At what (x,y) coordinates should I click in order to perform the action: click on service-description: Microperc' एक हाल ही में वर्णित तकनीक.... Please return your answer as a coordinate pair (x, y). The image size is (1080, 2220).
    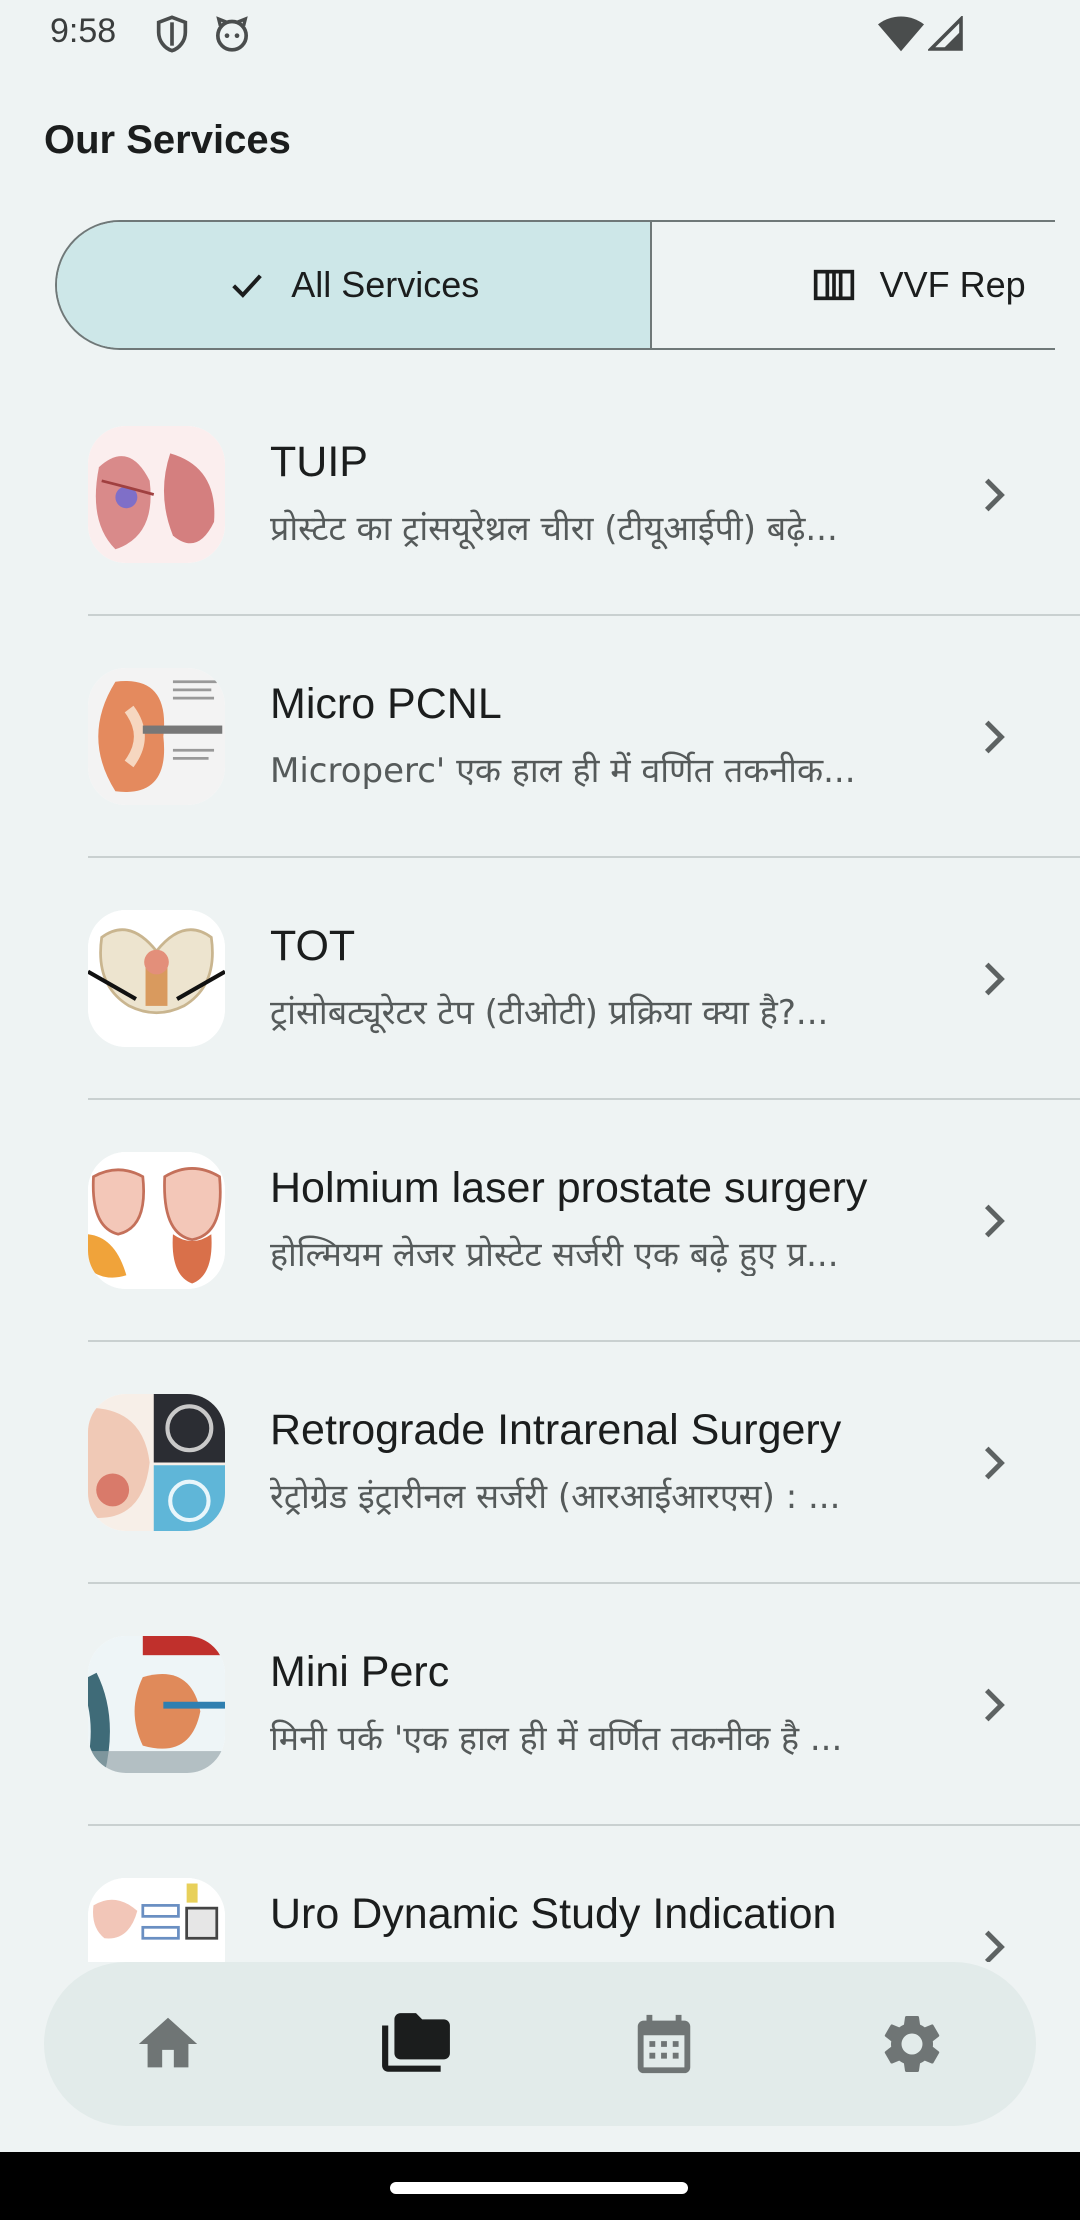
    Looking at the image, I should click on (563, 771).